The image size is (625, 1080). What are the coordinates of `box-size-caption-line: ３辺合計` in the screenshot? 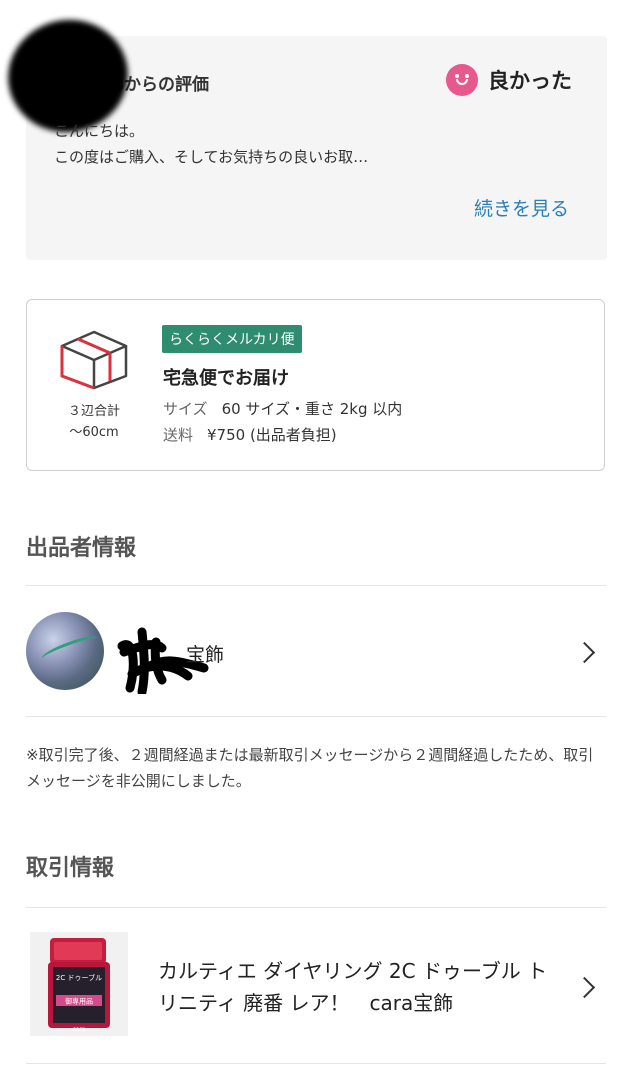 It's located at (93, 411).